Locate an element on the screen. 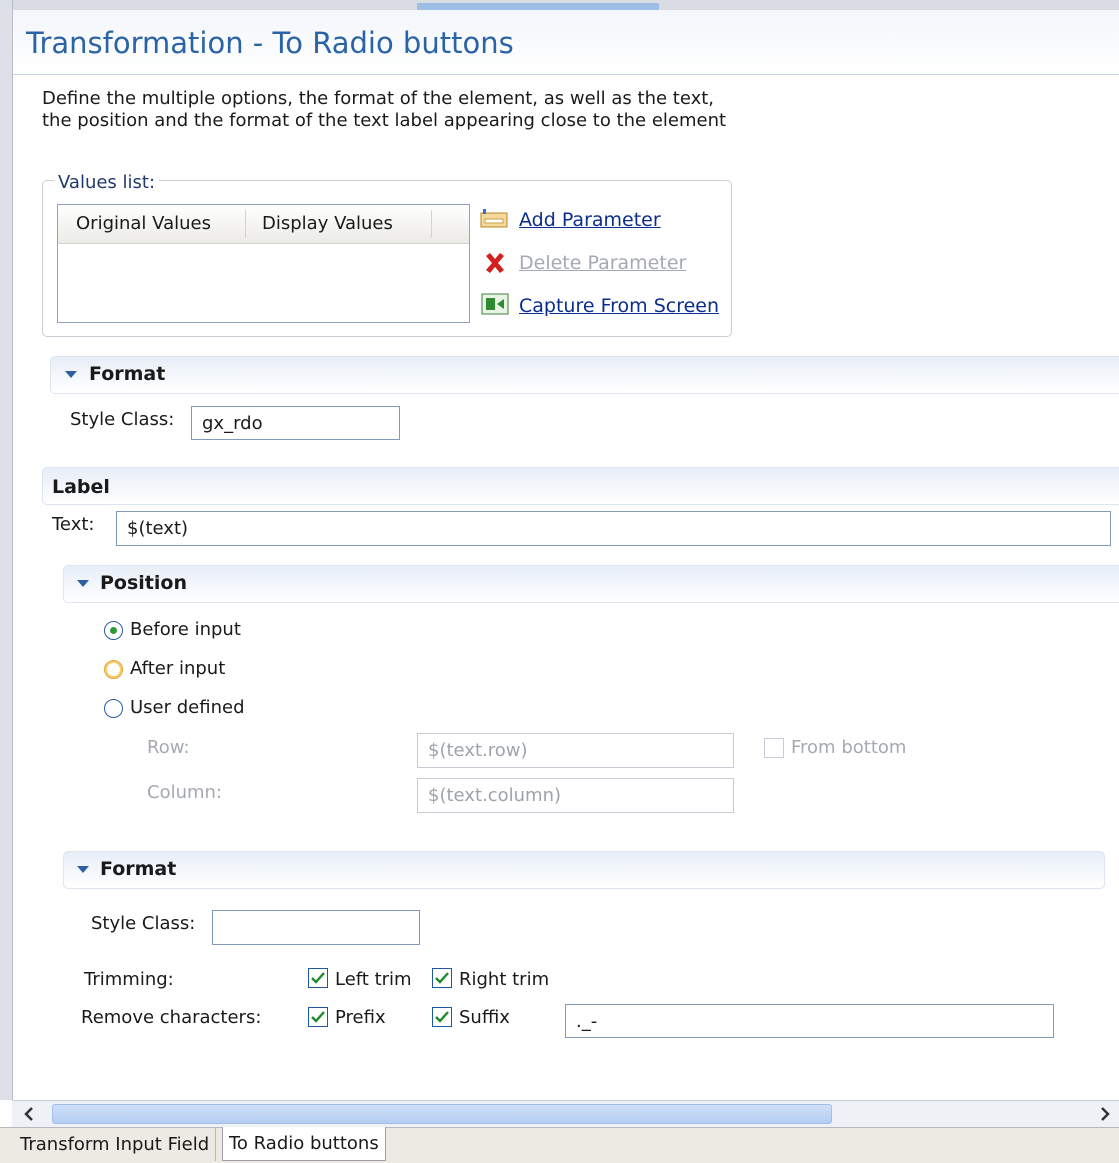  radio-before-input-label: Before input is located at coordinates (185, 629).